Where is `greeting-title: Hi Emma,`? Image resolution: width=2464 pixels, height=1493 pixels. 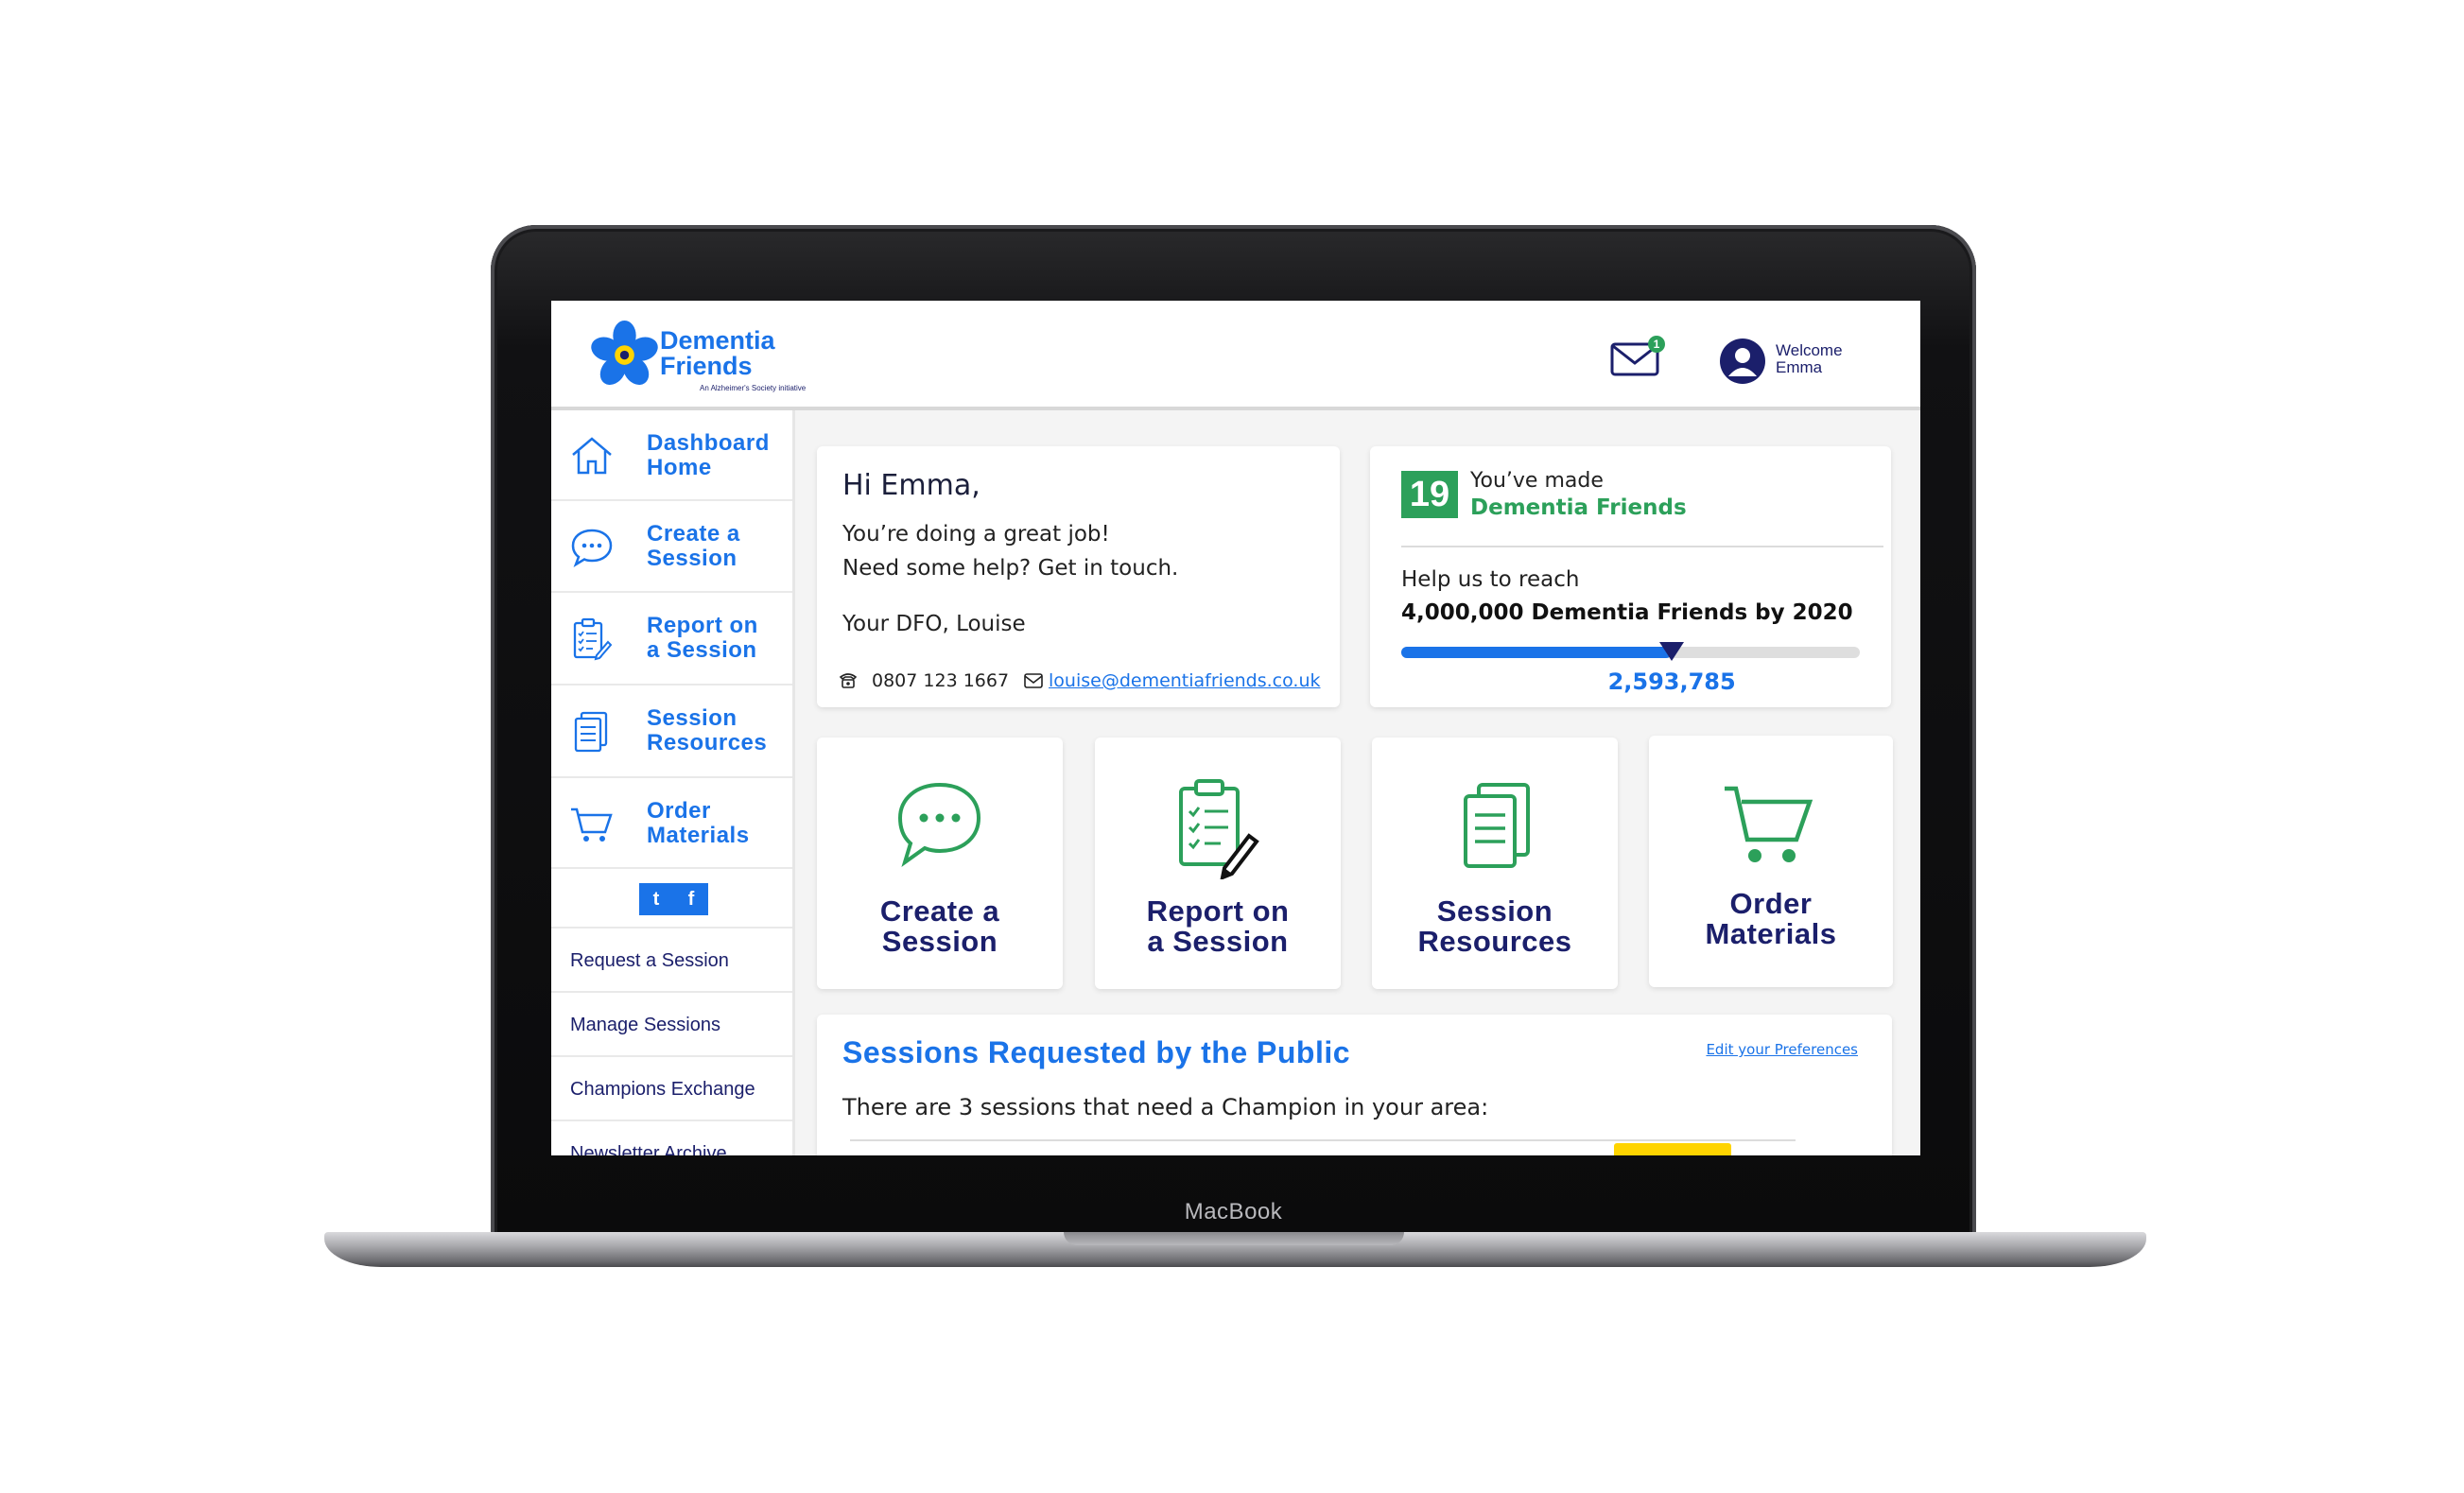 greeting-title: Hi Emma, is located at coordinates (911, 486).